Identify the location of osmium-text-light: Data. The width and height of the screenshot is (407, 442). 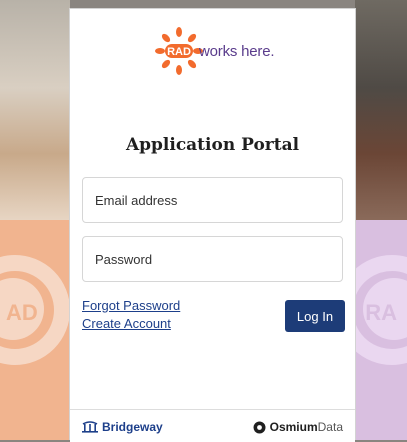
(330, 427).